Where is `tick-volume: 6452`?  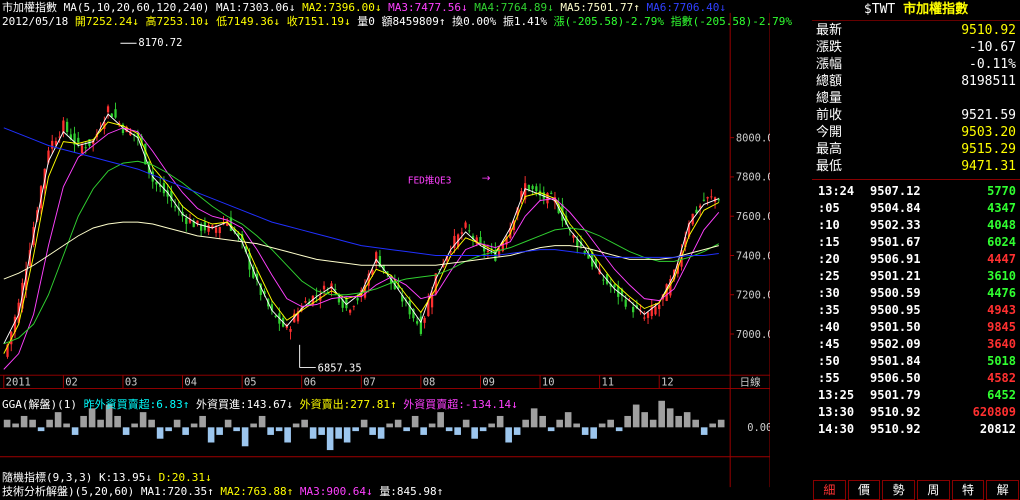
tick-volume: 6452 is located at coordinates (1001, 395).